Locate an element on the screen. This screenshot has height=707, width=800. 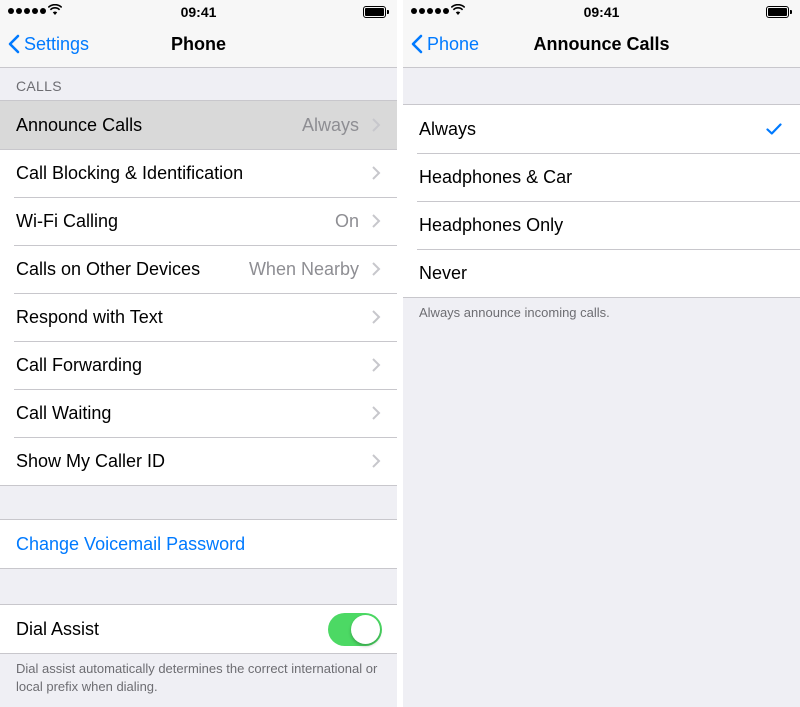
calls-section-header: CALLS is located at coordinates (39, 86).